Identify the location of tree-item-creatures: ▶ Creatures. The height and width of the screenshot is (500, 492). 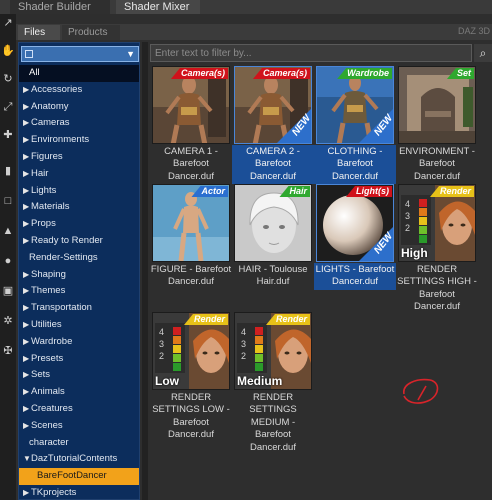
(79, 409).